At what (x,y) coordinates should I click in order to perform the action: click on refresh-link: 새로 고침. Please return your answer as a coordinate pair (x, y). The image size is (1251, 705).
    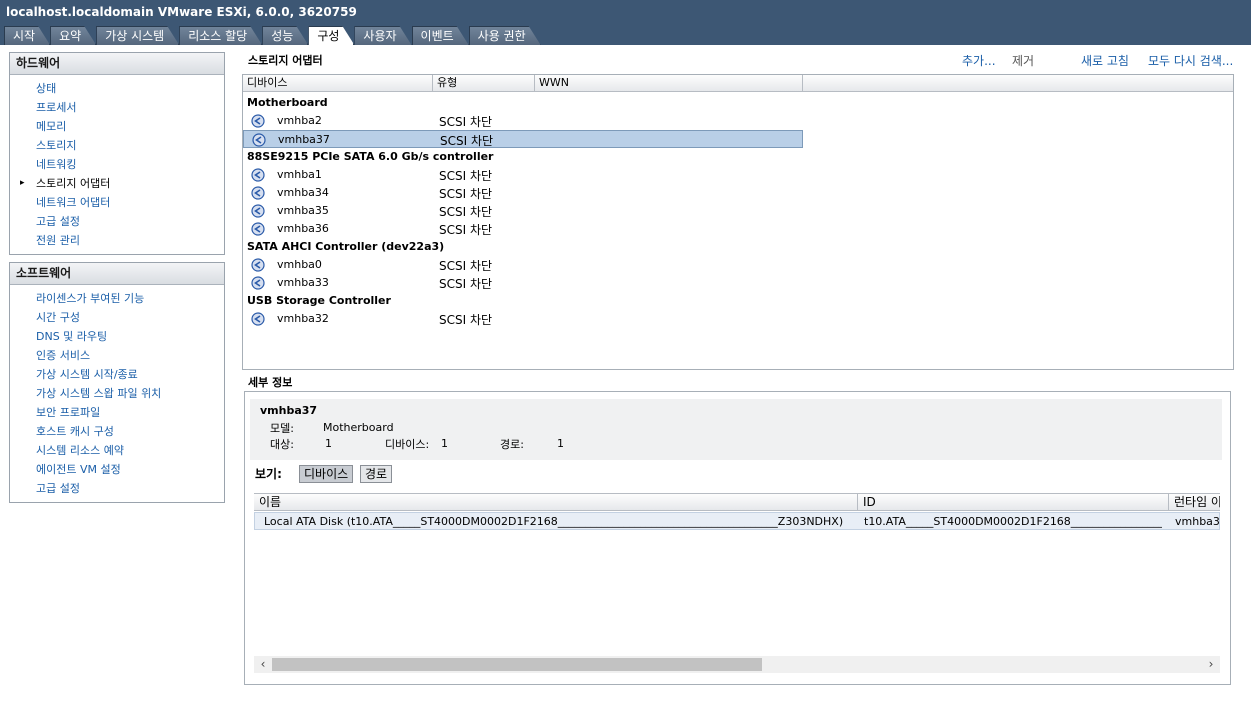
    Looking at the image, I should click on (1105, 60).